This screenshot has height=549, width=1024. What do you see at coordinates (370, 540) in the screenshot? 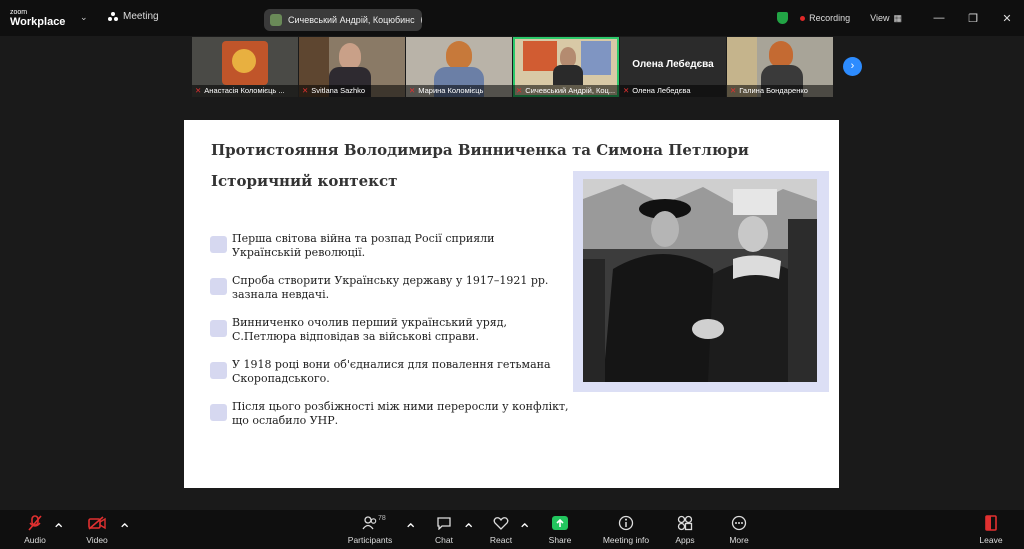
I see `participants-label: Participants` at bounding box center [370, 540].